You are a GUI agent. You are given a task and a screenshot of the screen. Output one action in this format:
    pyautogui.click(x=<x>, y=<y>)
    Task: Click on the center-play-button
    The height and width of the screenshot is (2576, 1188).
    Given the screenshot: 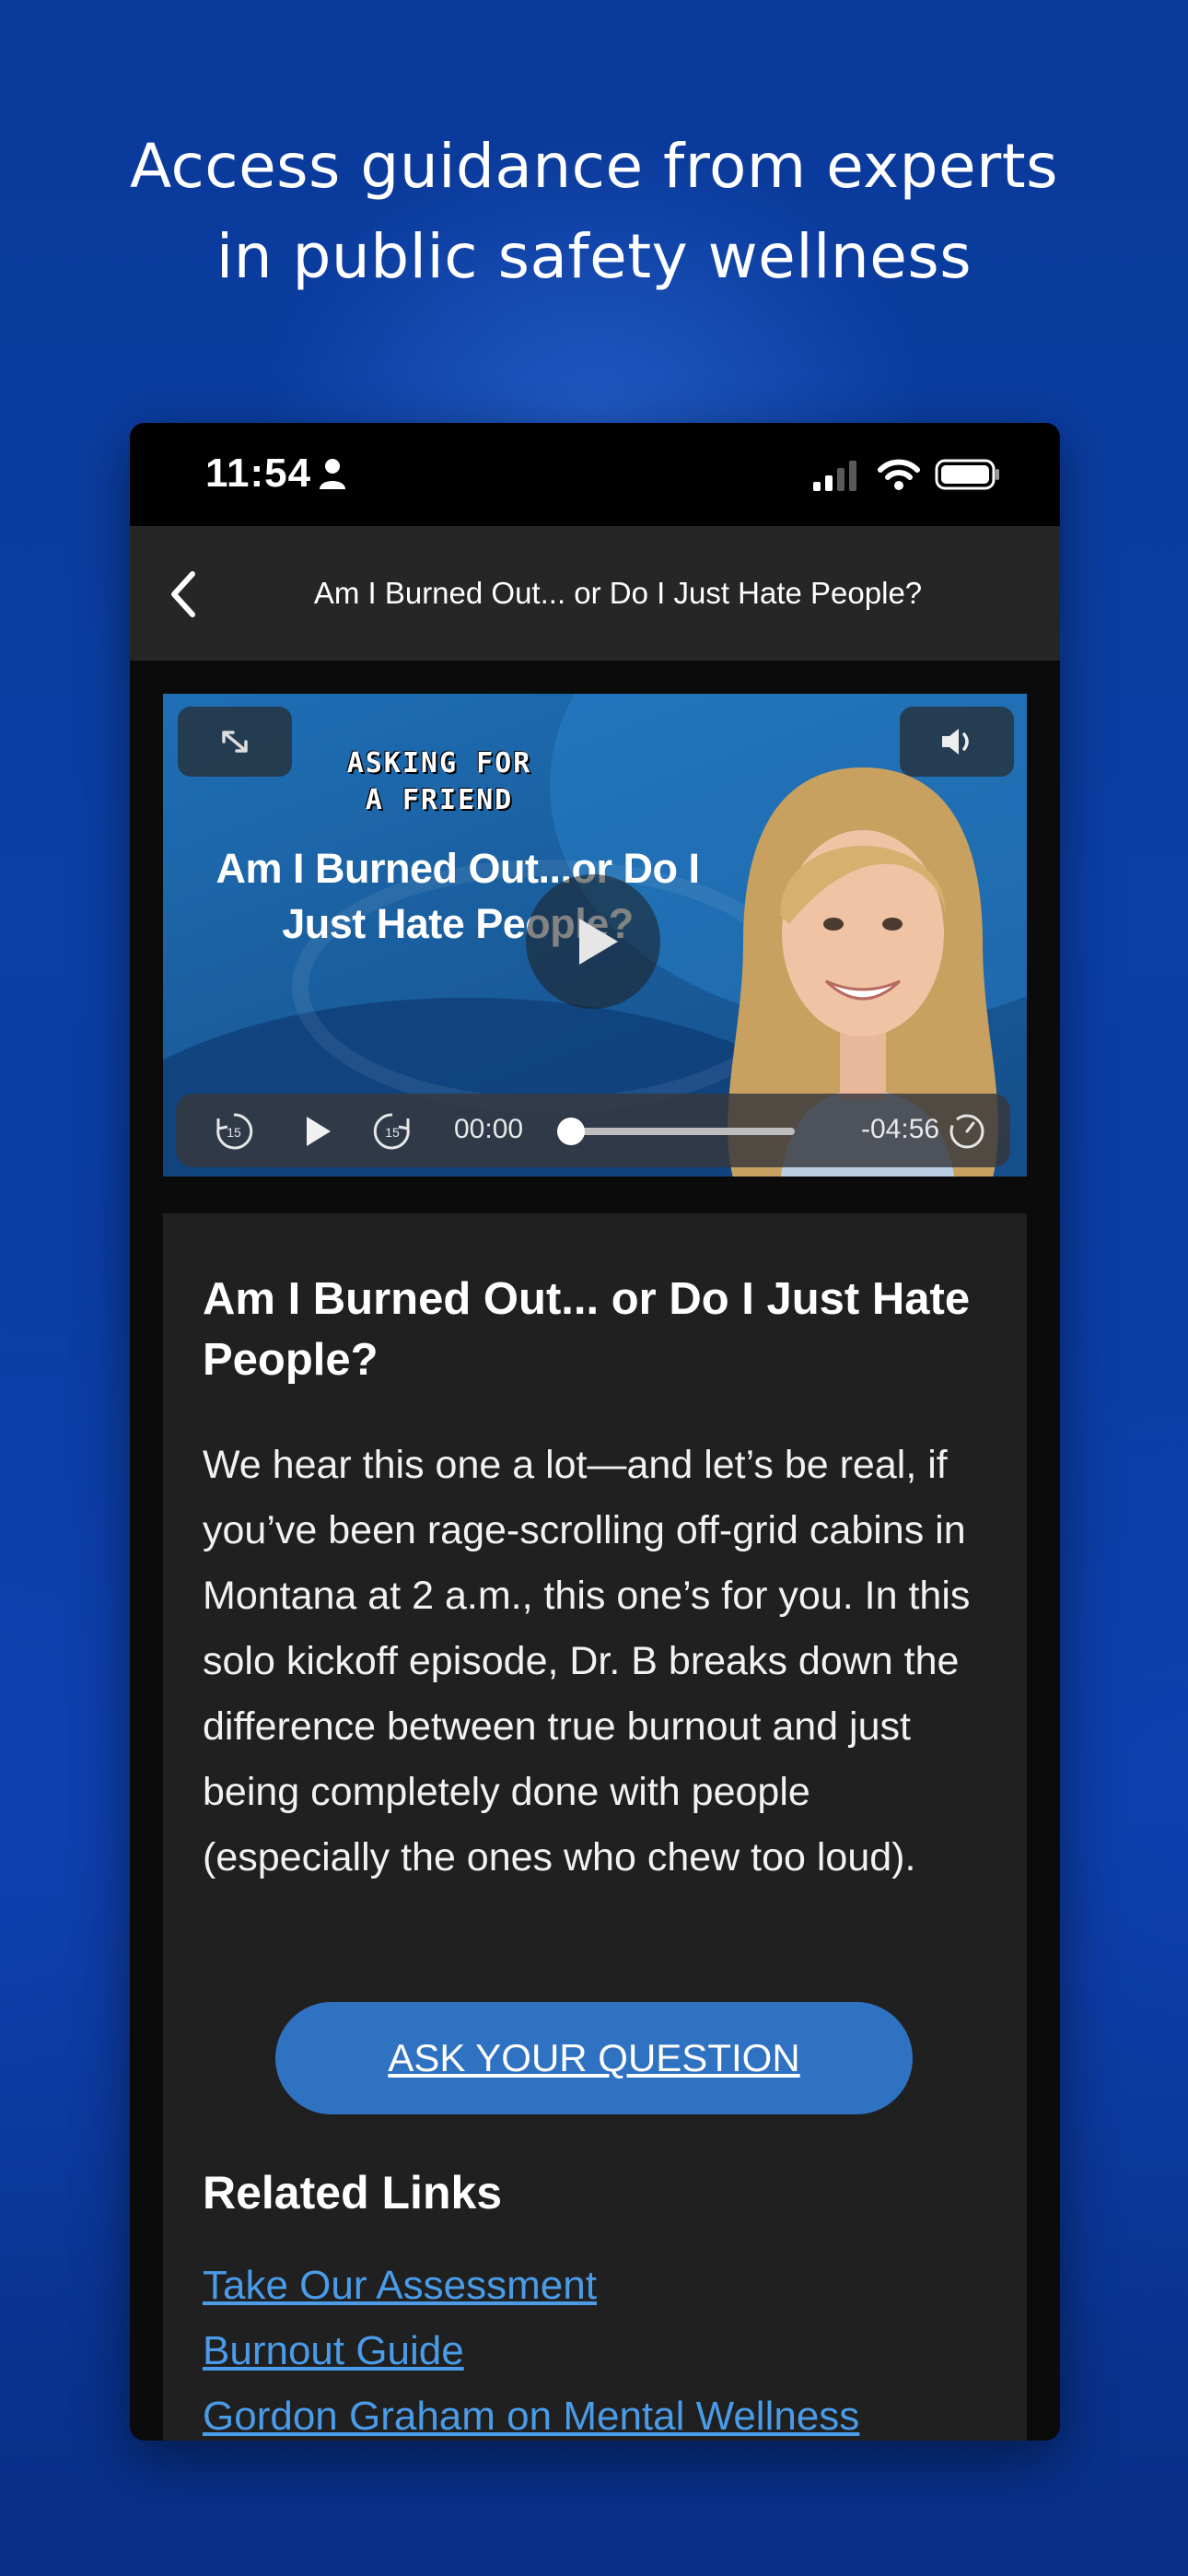 What is the action you would take?
    pyautogui.click(x=593, y=941)
    